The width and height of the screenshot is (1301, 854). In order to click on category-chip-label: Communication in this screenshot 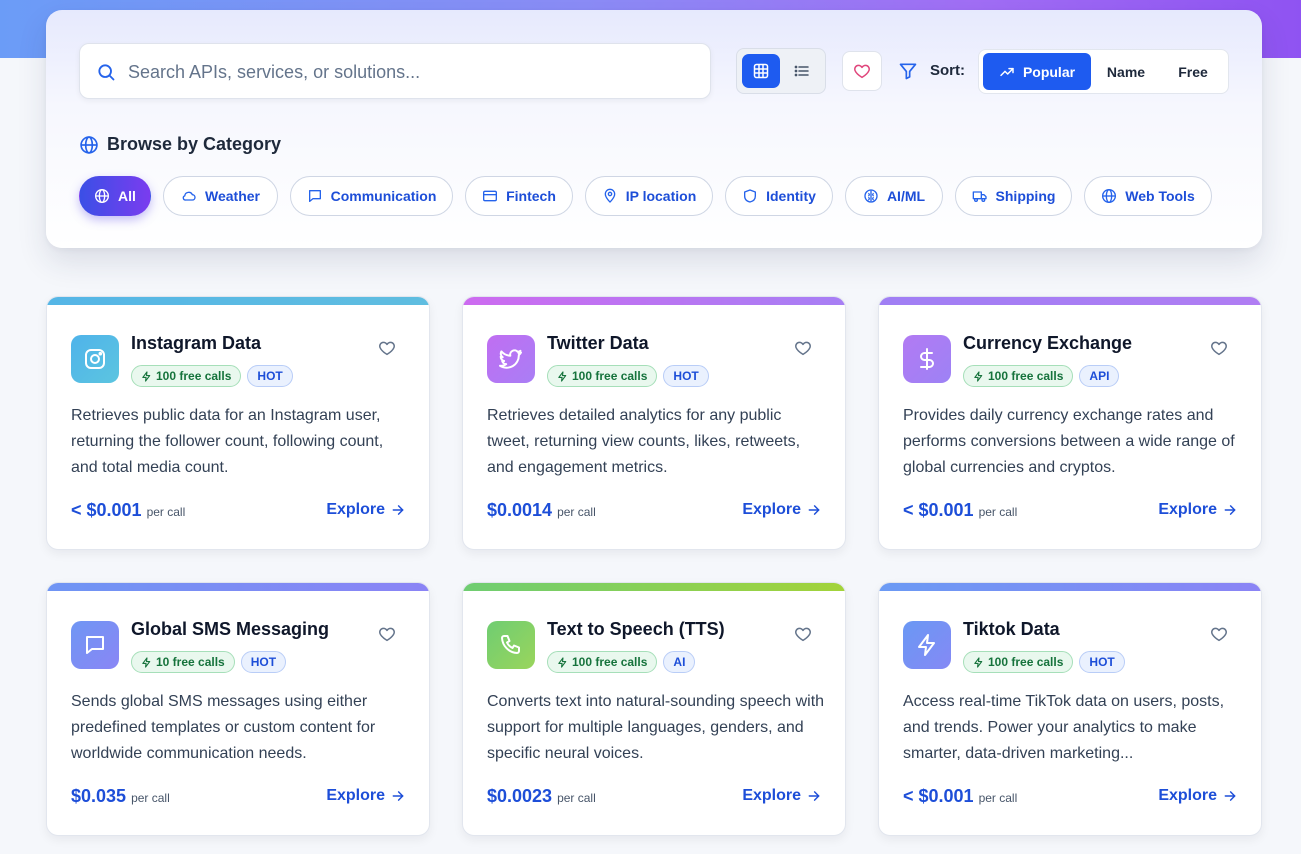, I will do `click(383, 196)`.